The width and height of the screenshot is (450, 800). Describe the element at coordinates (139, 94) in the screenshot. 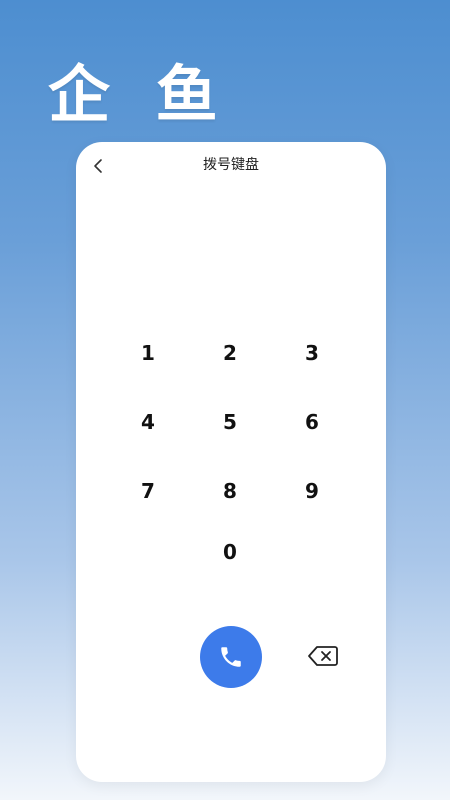

I see `app-brand-title: 企 鱼` at that location.